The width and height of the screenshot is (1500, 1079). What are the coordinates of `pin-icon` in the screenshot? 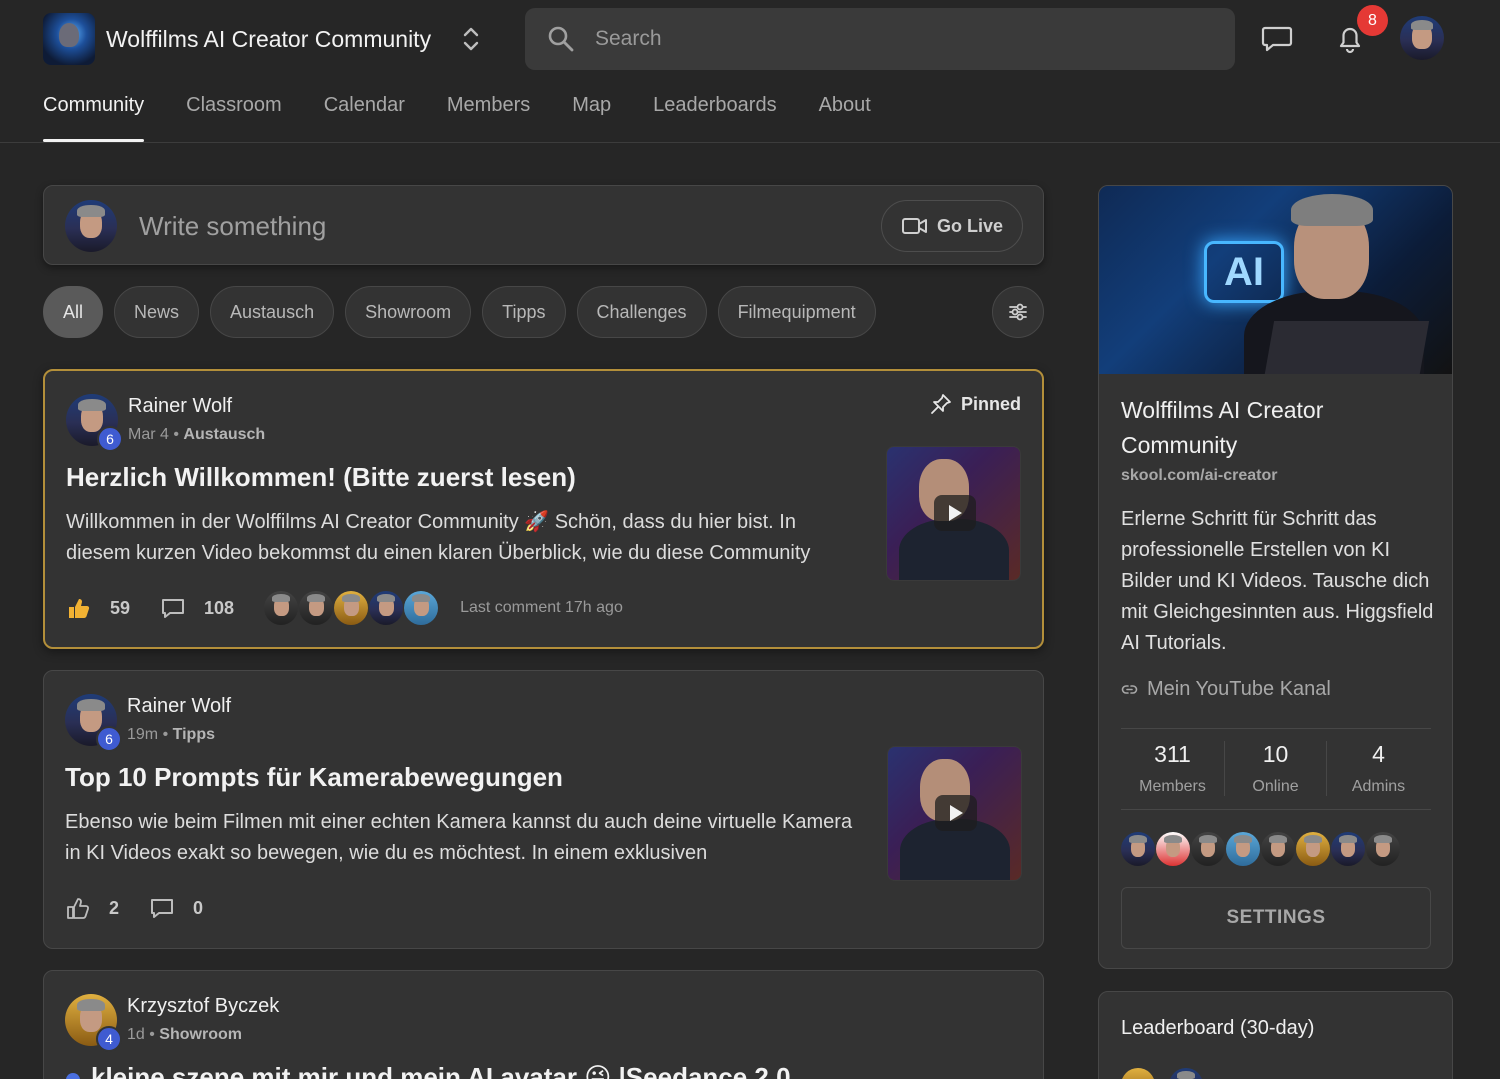 It's located at (941, 404).